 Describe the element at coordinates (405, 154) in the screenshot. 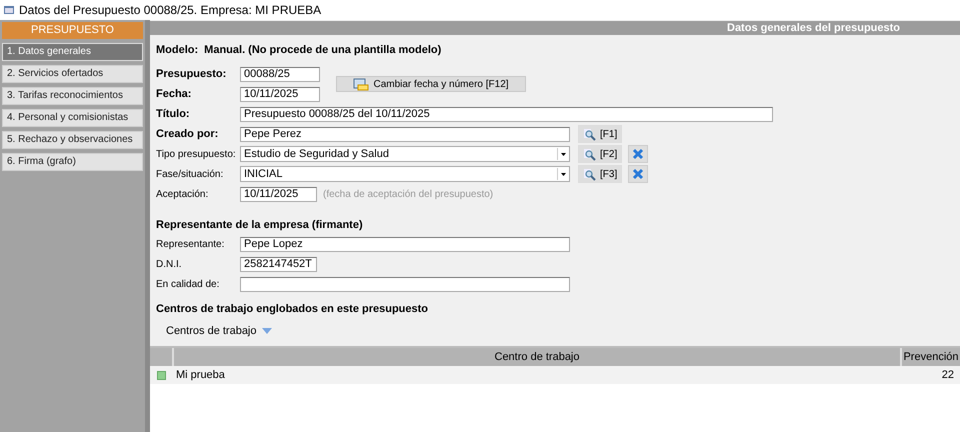

I see `dropdown-field: Estudio de Seguridad y Salud` at that location.